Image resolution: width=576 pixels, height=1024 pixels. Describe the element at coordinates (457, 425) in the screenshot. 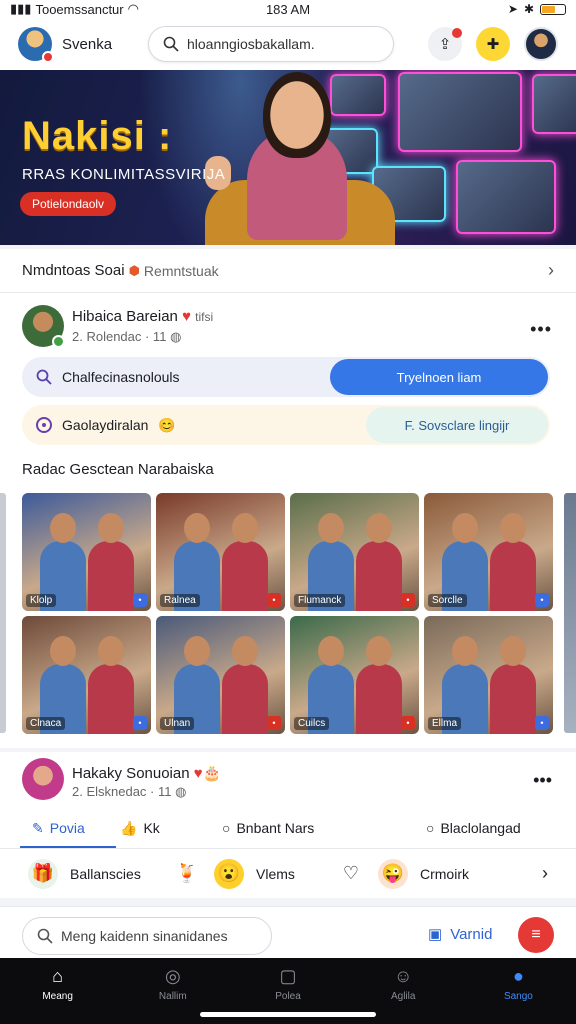

I see `play-button: F. Sovsclare lingijr` at that location.